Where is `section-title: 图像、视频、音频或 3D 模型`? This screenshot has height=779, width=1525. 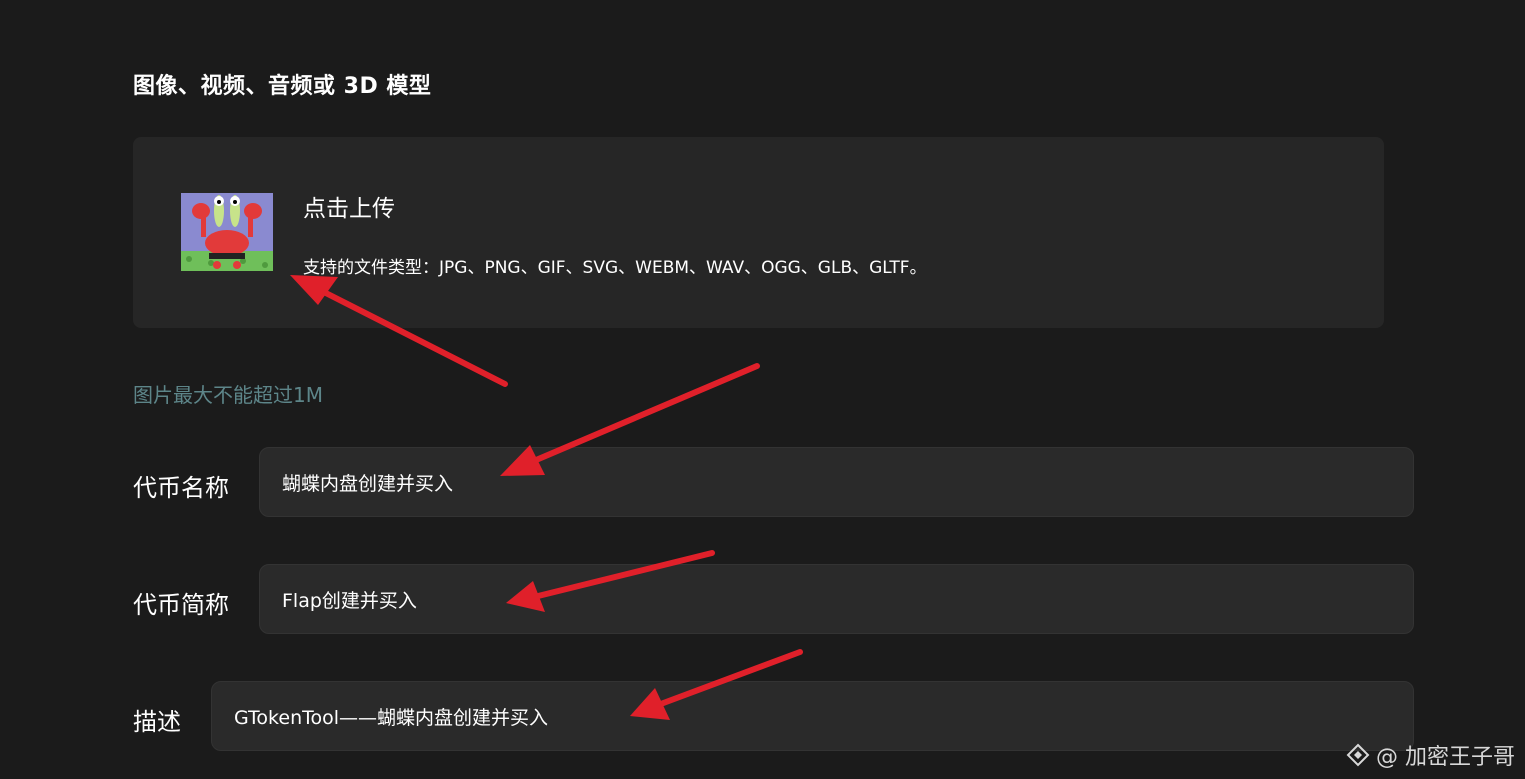 section-title: 图像、视频、音频或 3D 模型 is located at coordinates (282, 86).